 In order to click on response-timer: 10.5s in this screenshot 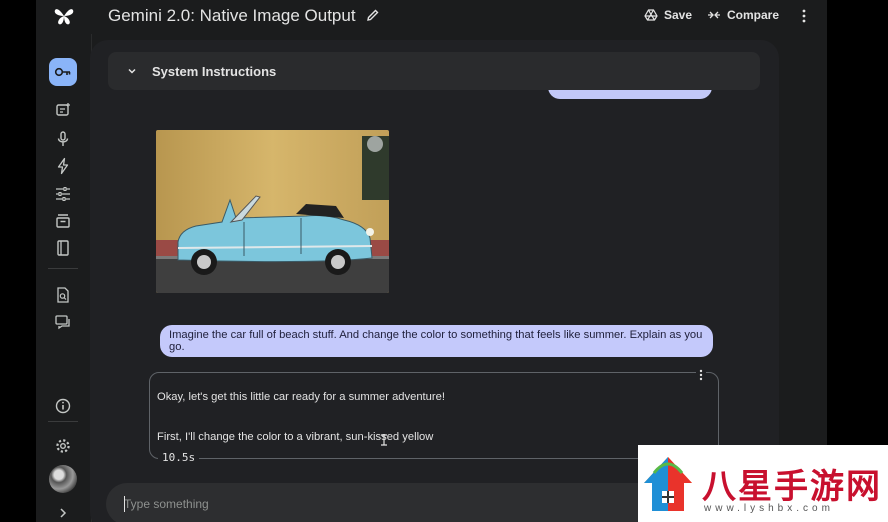, I will do `click(179, 457)`.